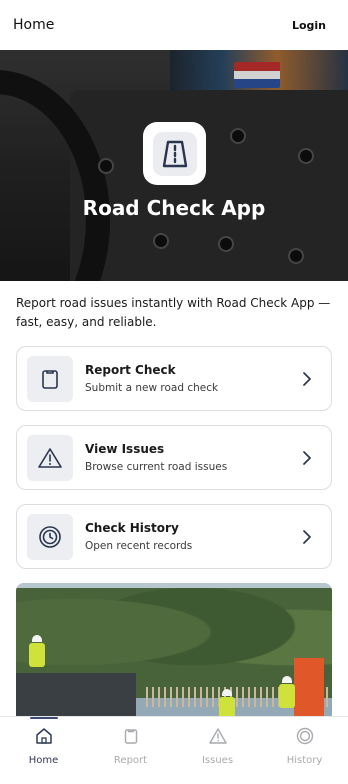 The width and height of the screenshot is (348, 784). What do you see at coordinates (130, 760) in the screenshot?
I see `tab-label: Report` at bounding box center [130, 760].